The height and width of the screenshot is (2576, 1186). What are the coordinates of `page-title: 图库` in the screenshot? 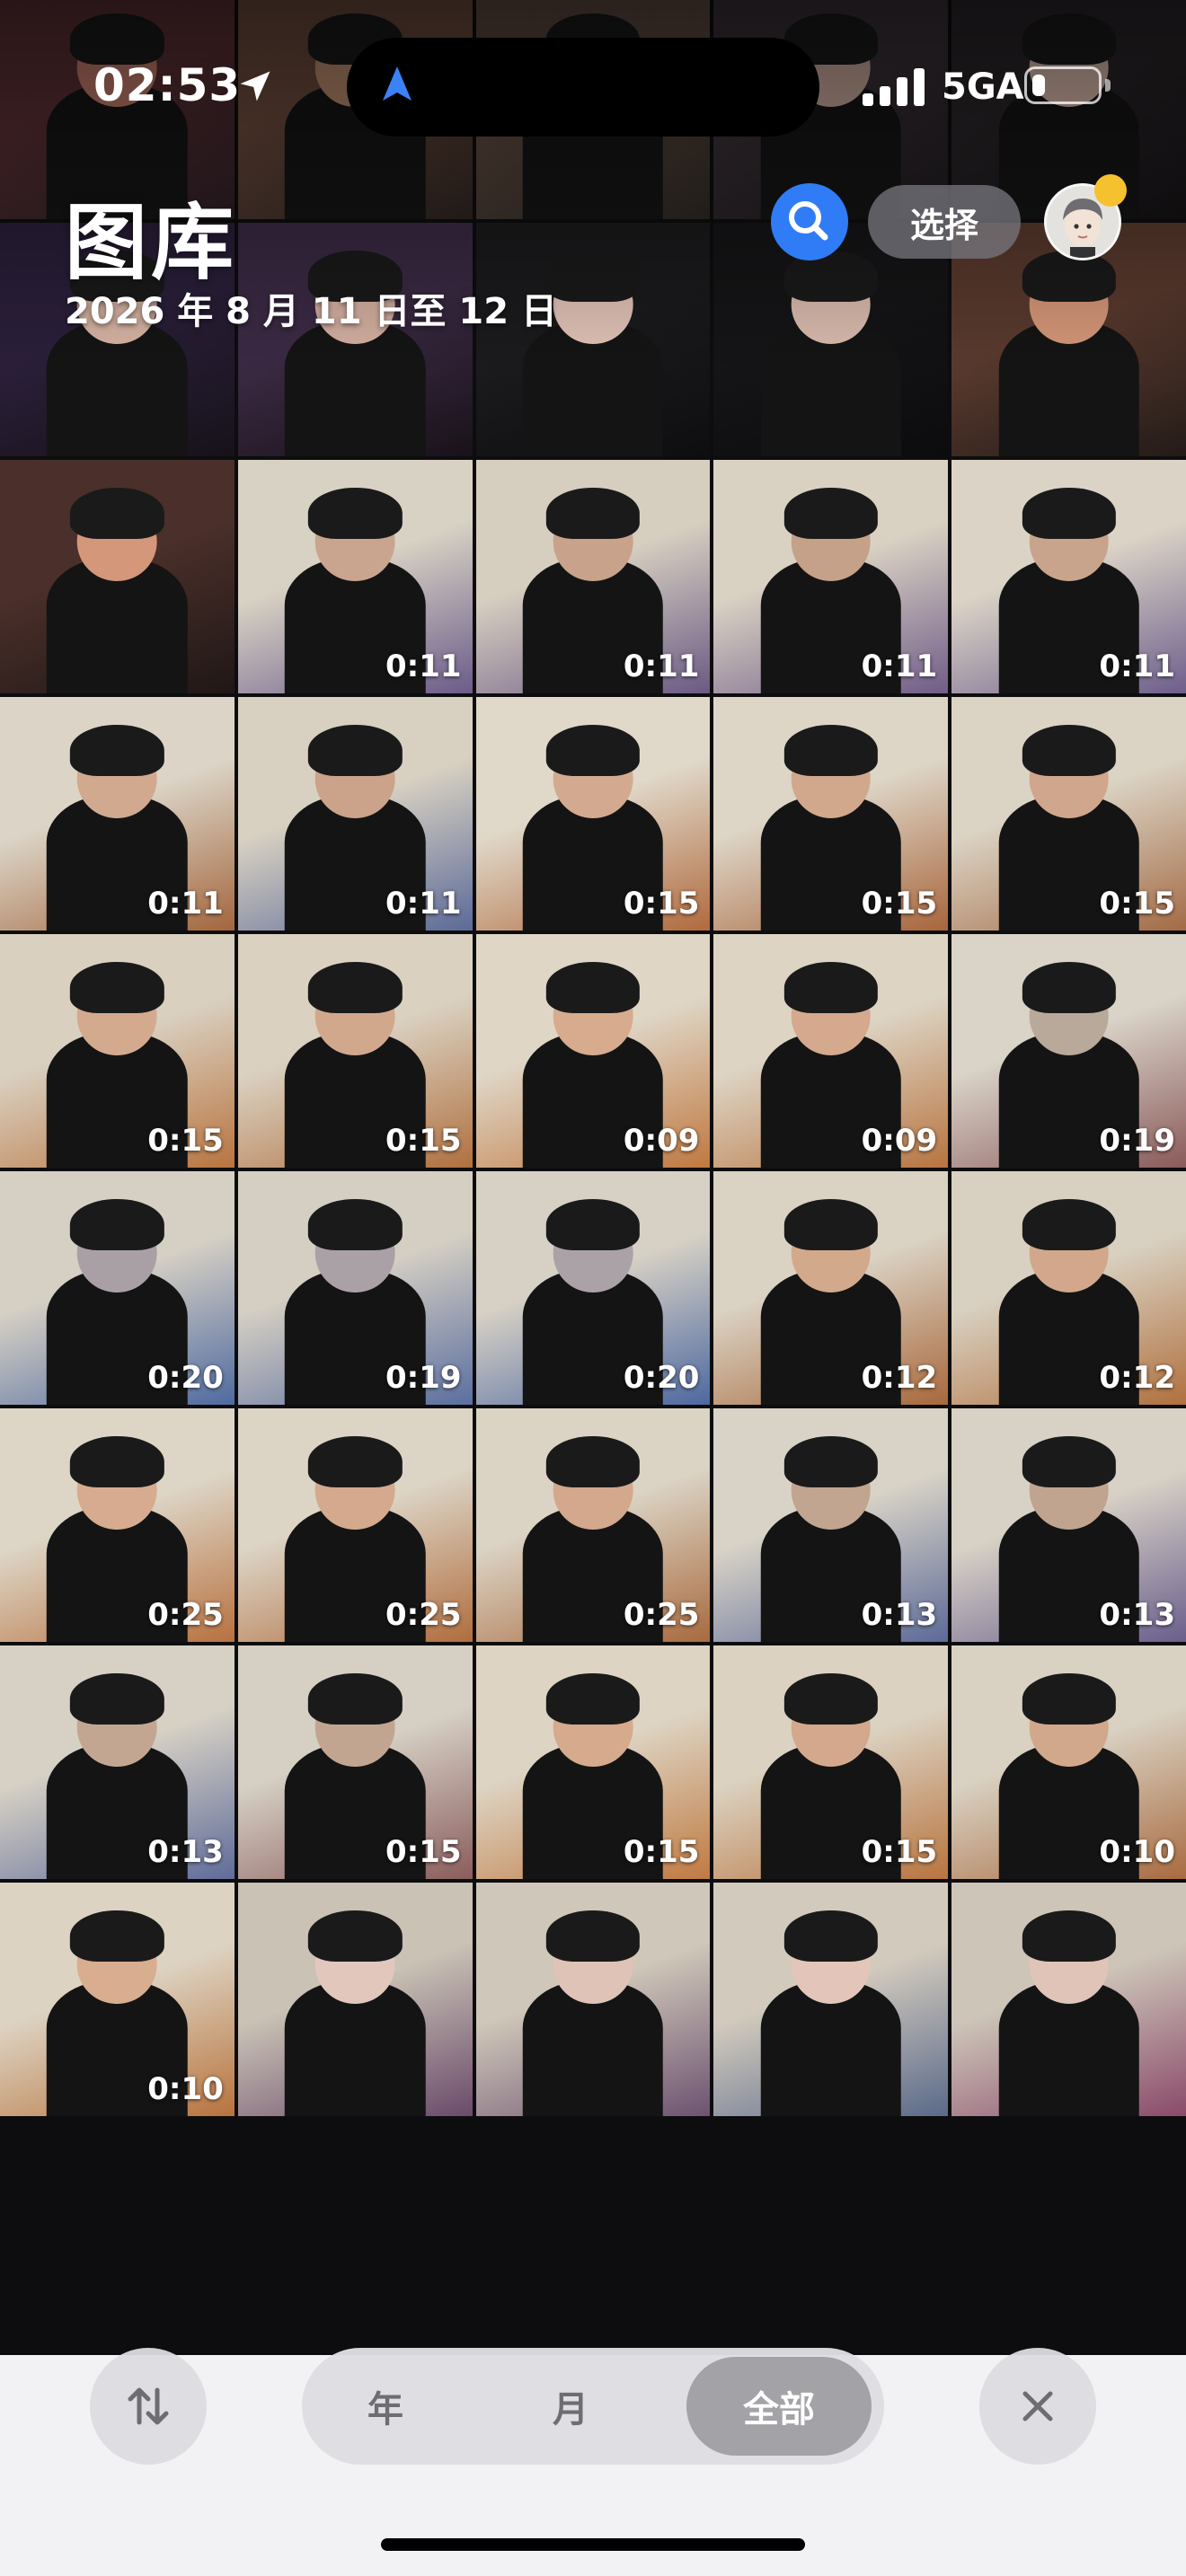 It's located at (151, 243).